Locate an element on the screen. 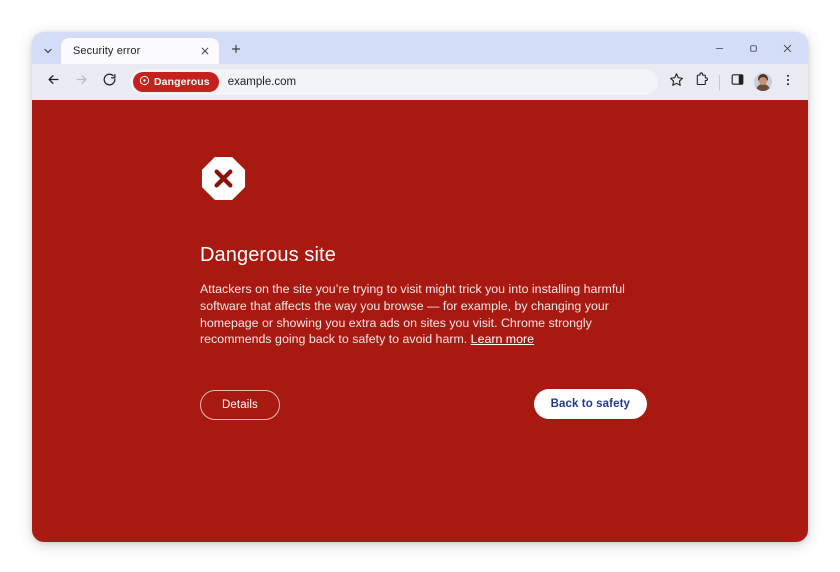 This screenshot has width=840, height=572. chevron-down-icon is located at coordinates (48, 51).